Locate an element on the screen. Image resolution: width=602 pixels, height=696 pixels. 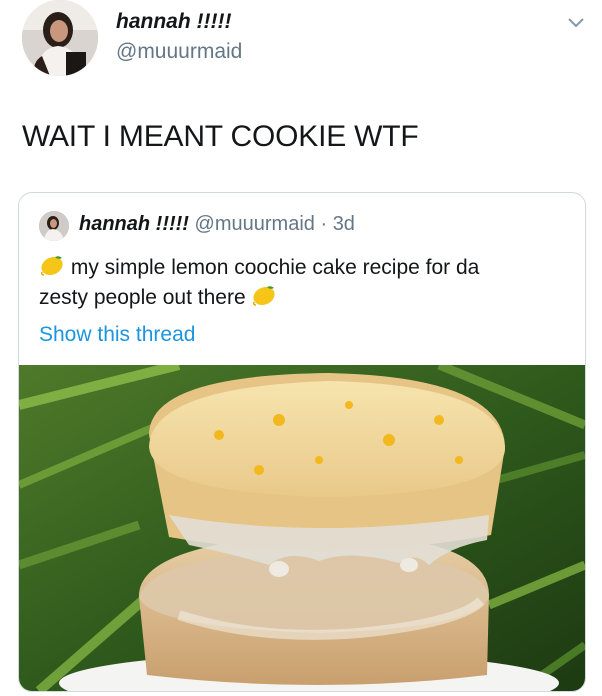
quoted-timestamp: 3d is located at coordinates (344, 224).